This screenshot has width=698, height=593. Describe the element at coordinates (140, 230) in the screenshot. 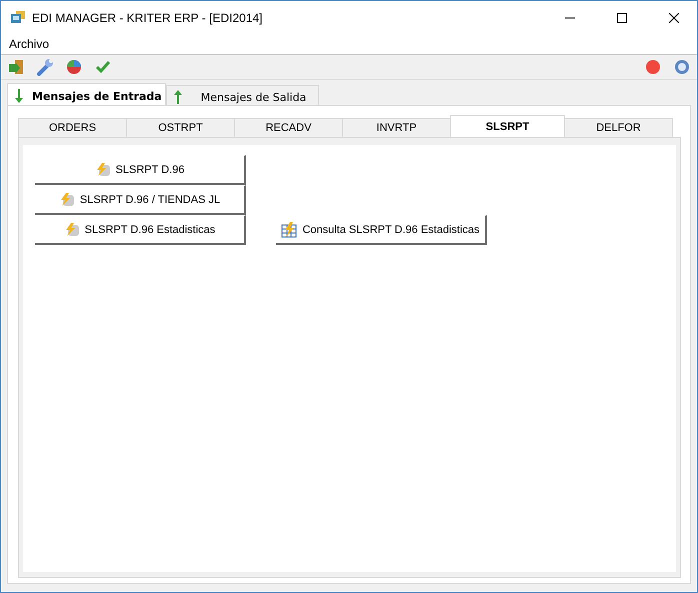

I see `action-button: SLSRPT D.96 Estadisticas` at that location.